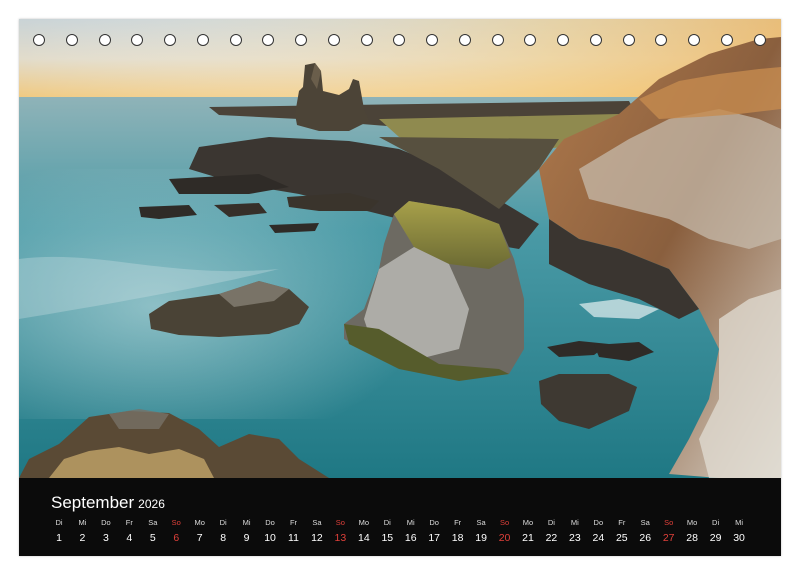 This screenshot has width=800, height=575. What do you see at coordinates (129, 538) in the screenshot?
I see `day-number: 4` at bounding box center [129, 538].